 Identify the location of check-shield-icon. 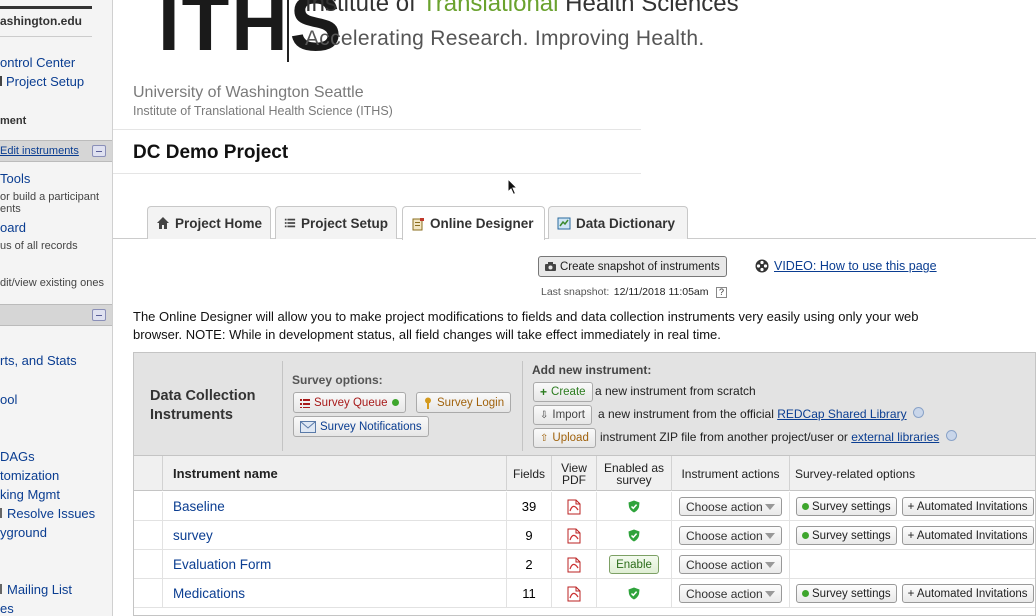
(634, 535).